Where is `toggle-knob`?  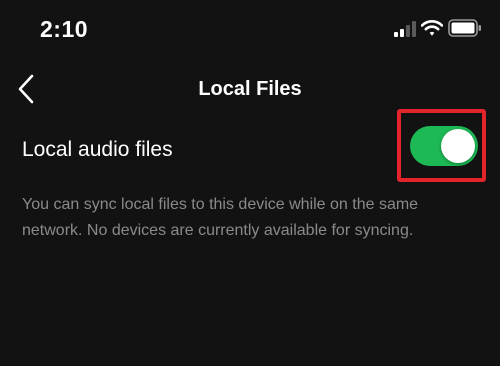 toggle-knob is located at coordinates (458, 146).